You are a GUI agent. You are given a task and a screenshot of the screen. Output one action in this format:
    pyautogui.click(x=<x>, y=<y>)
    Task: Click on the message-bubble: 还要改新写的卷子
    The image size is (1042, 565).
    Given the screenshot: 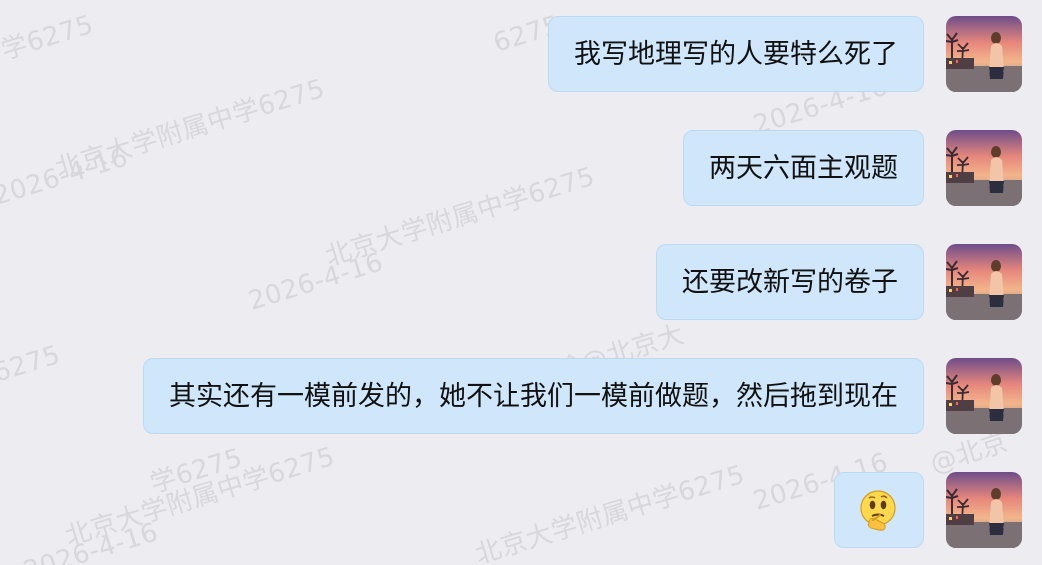 What is the action you would take?
    pyautogui.click(x=790, y=282)
    